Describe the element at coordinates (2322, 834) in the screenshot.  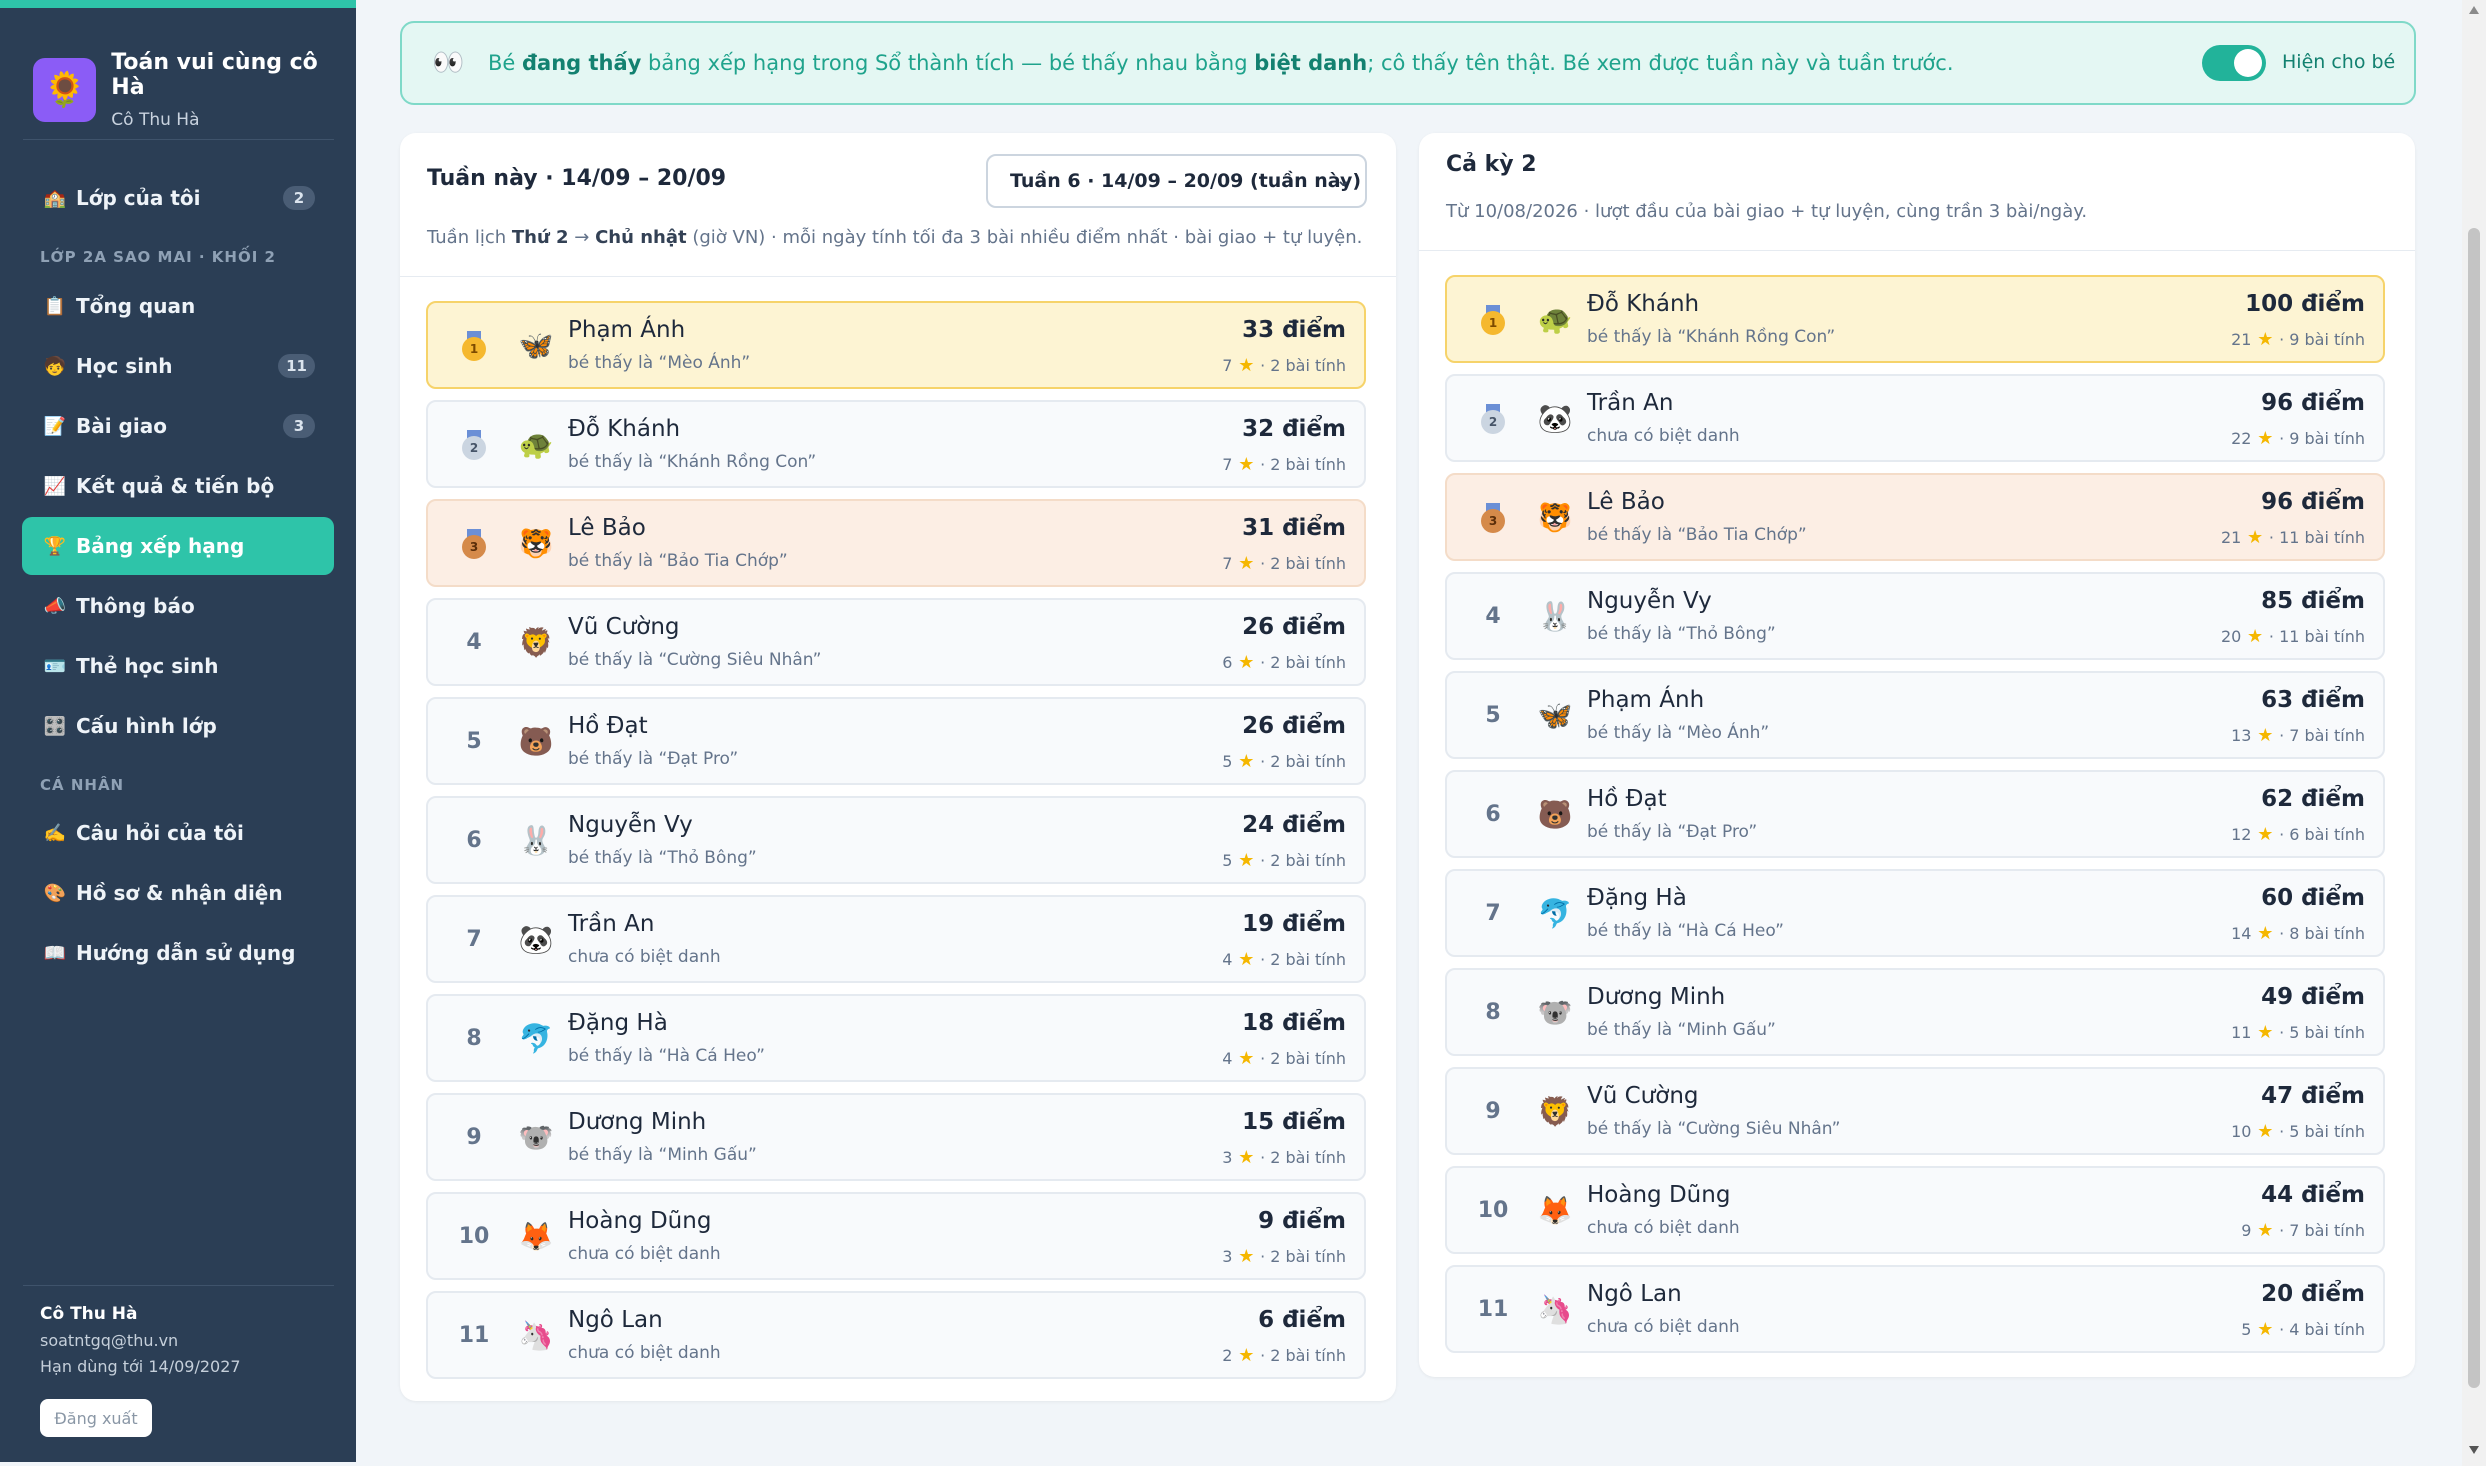
I see `counted-exercises: · 6 bài tính` at that location.